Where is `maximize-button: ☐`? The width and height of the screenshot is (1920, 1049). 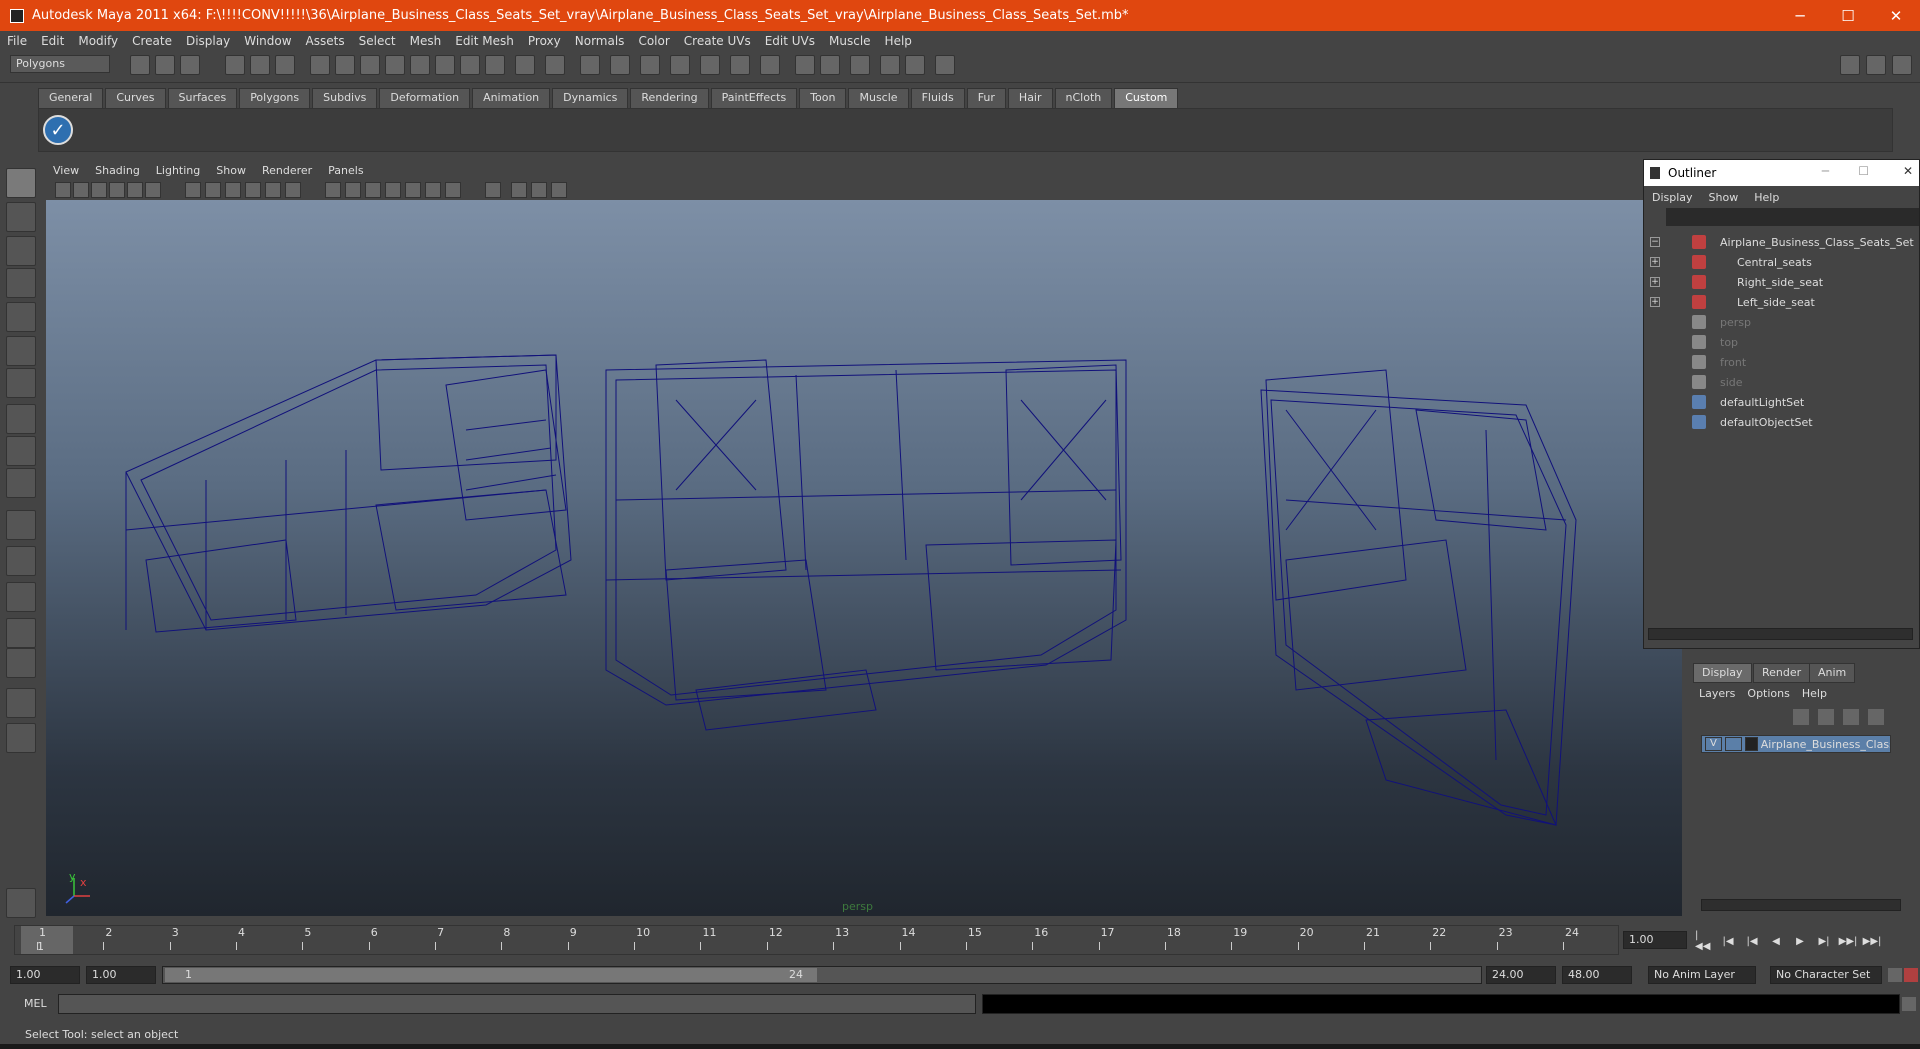
maximize-button: ☐ is located at coordinates (1848, 15).